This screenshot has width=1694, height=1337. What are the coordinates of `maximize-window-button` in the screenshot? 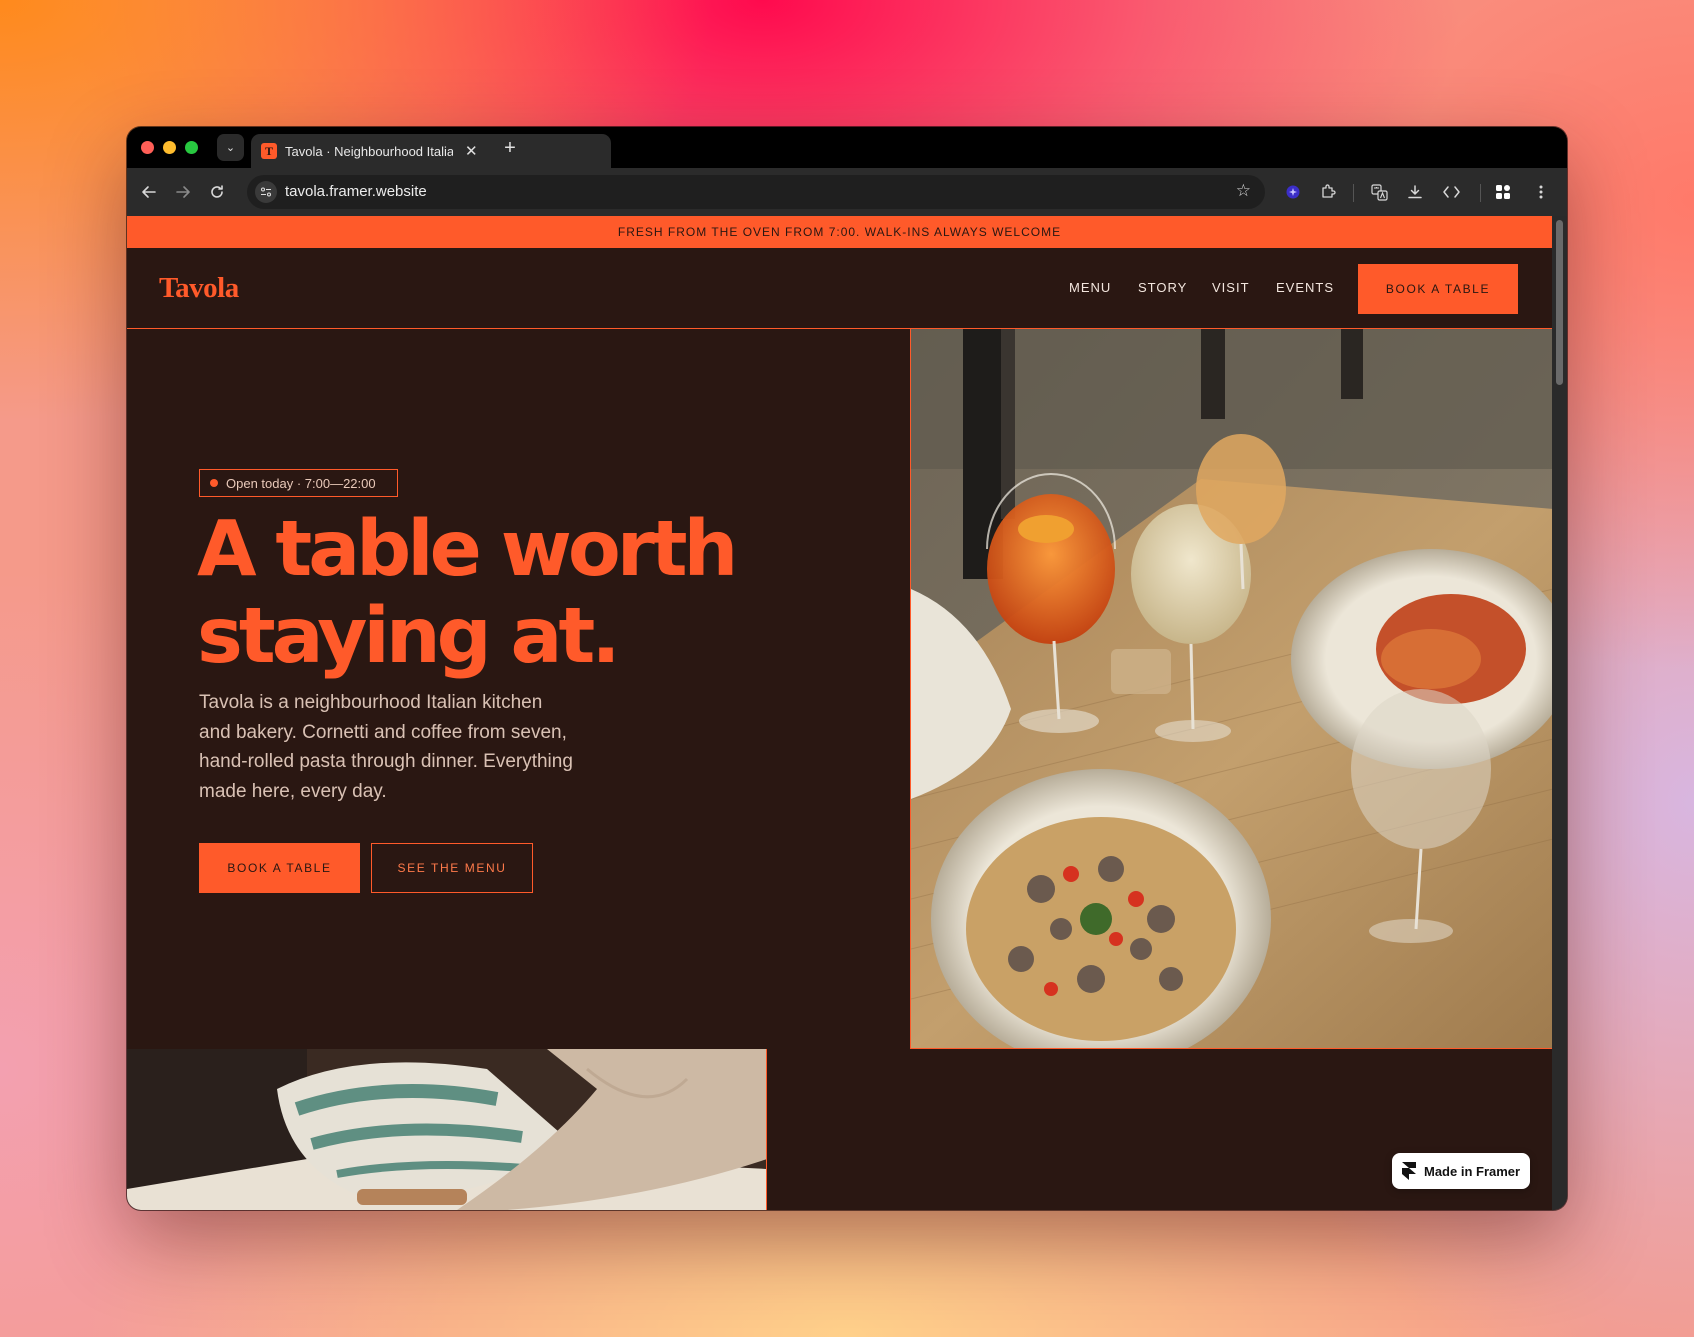 It's located at (191, 147).